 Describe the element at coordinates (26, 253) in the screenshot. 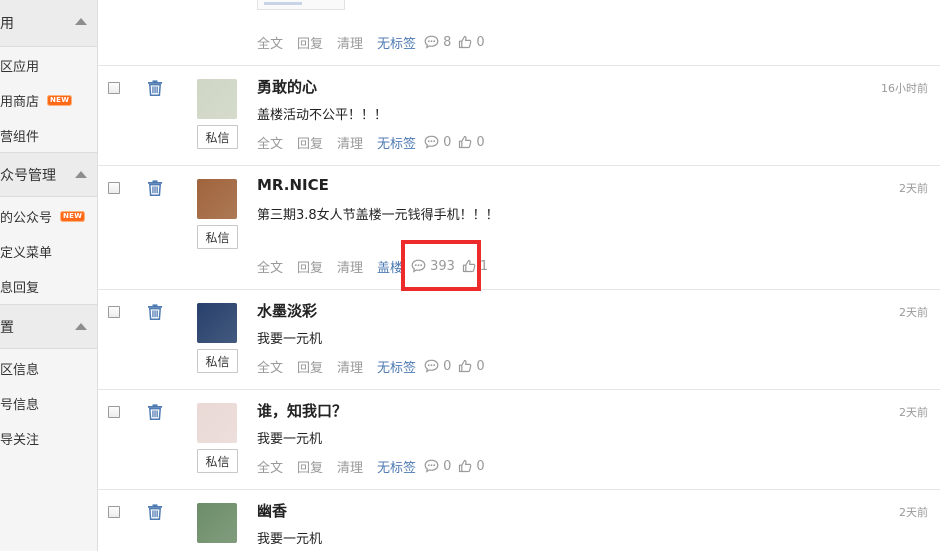

I see `sidebar-item-label: 定义菜单` at that location.